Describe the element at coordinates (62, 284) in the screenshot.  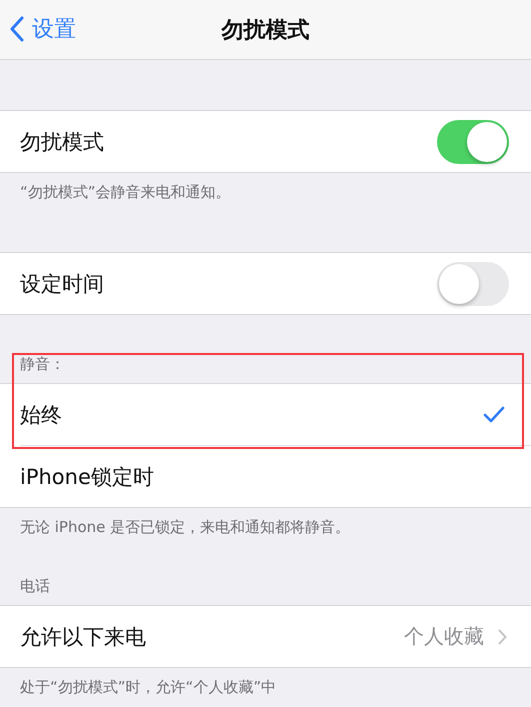
I see `row-label: 设定时间` at that location.